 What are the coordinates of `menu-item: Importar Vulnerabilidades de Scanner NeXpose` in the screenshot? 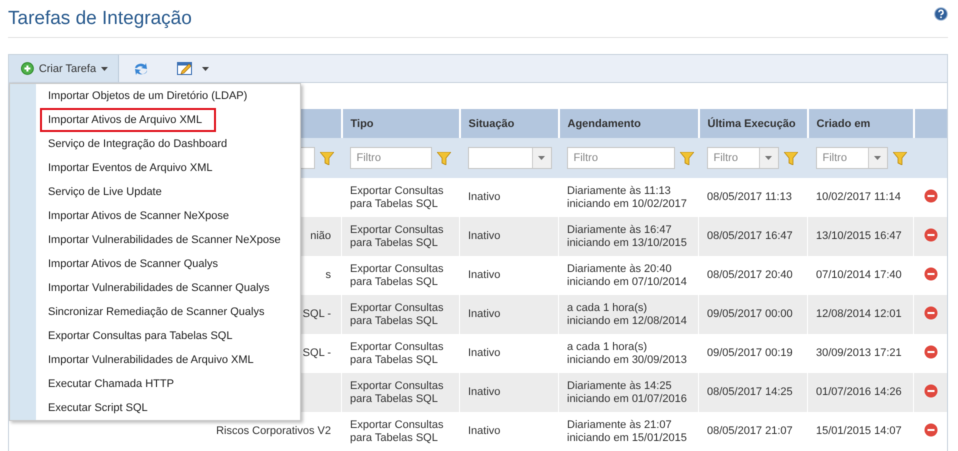 It's located at (167, 240).